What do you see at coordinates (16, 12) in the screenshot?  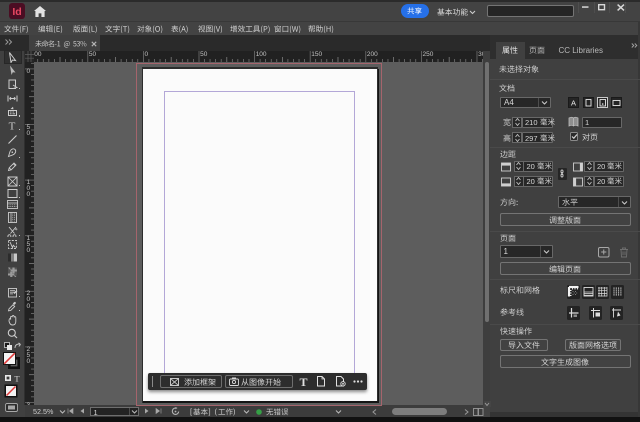 I see `svg-text: Id` at bounding box center [16, 12].